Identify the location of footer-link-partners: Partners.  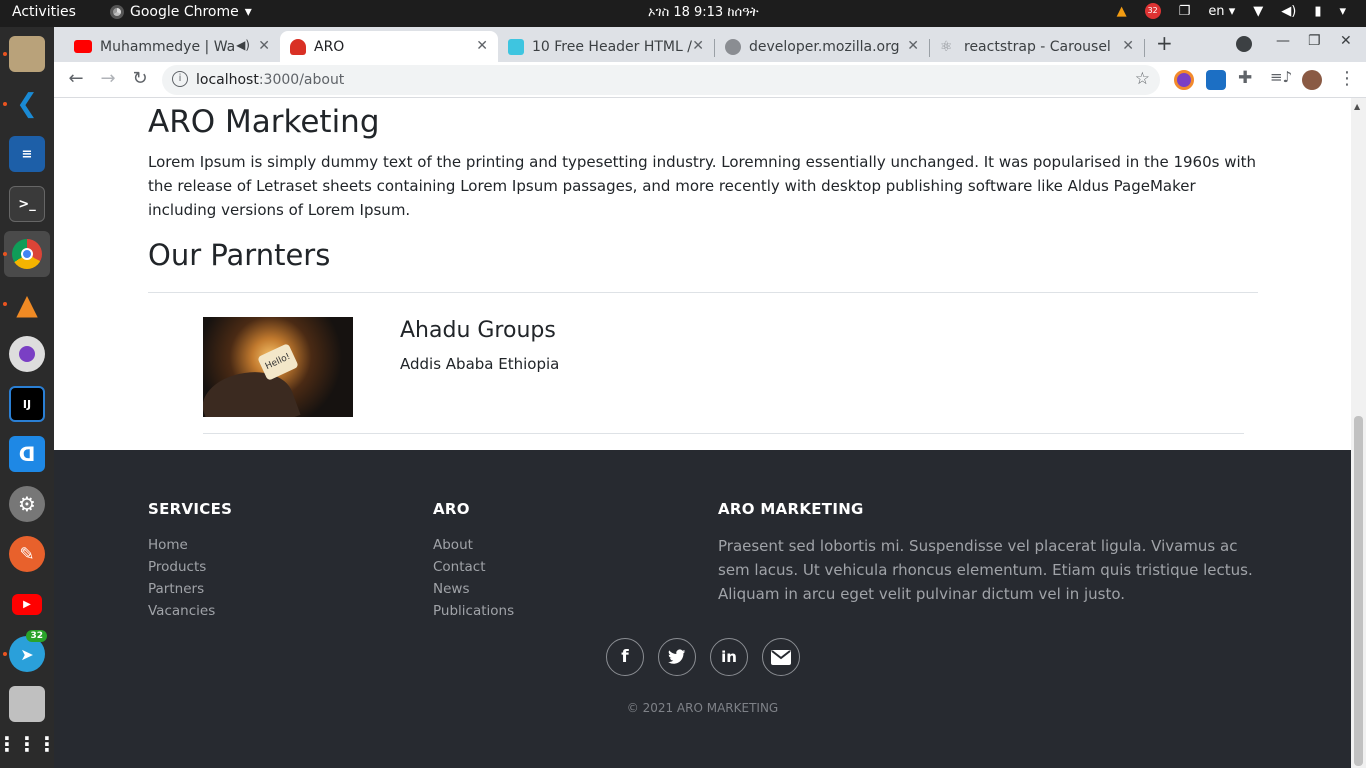
(190, 589).